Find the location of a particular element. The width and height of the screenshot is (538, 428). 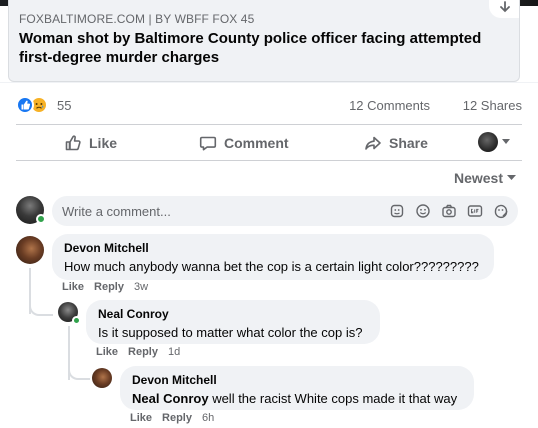

viewer-avatar is located at coordinates (488, 142).